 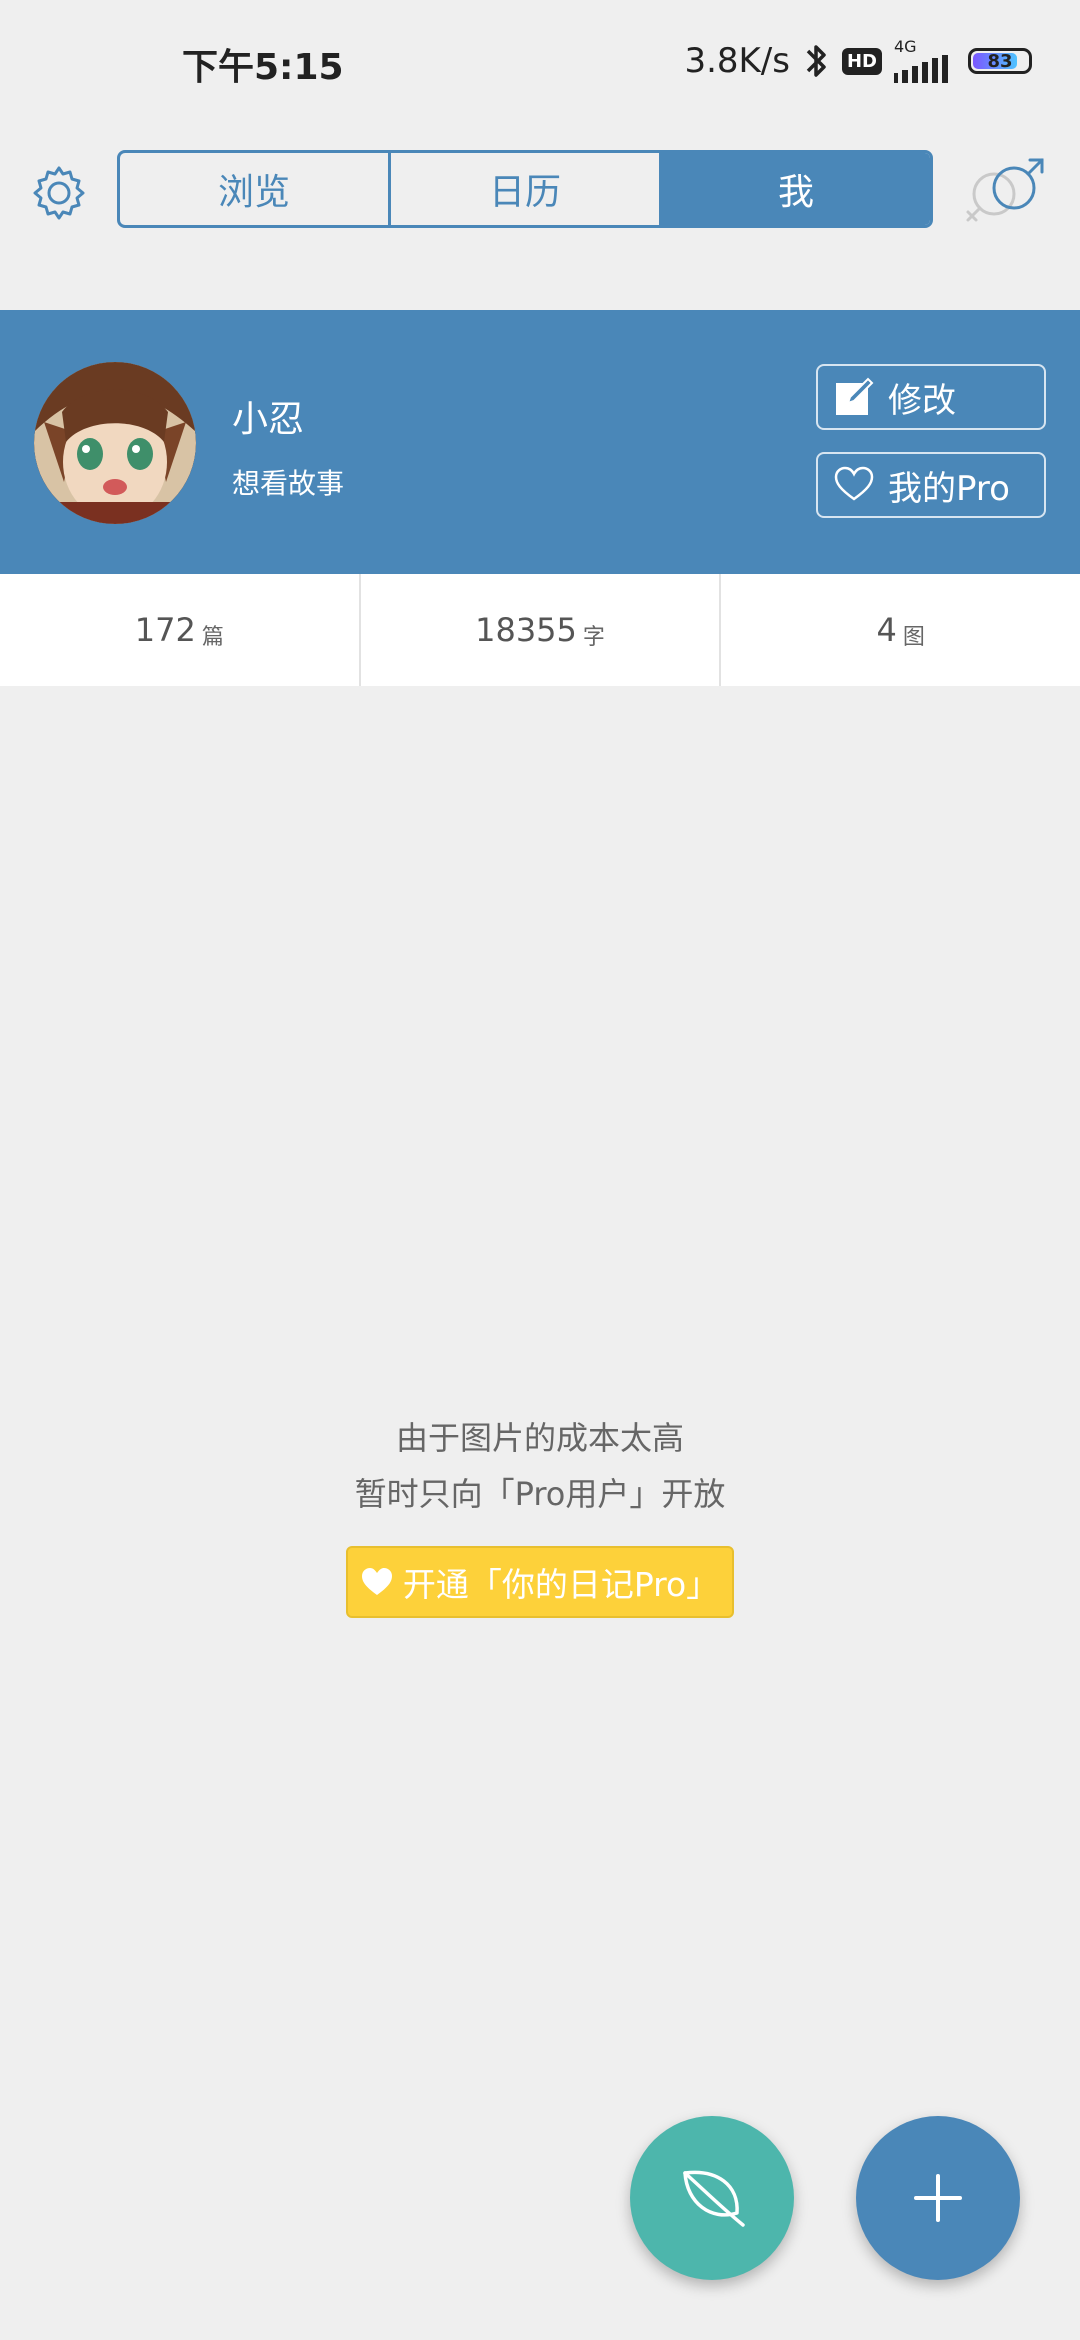 I want to click on stat-entries: 172 篇, so click(x=180, y=630).